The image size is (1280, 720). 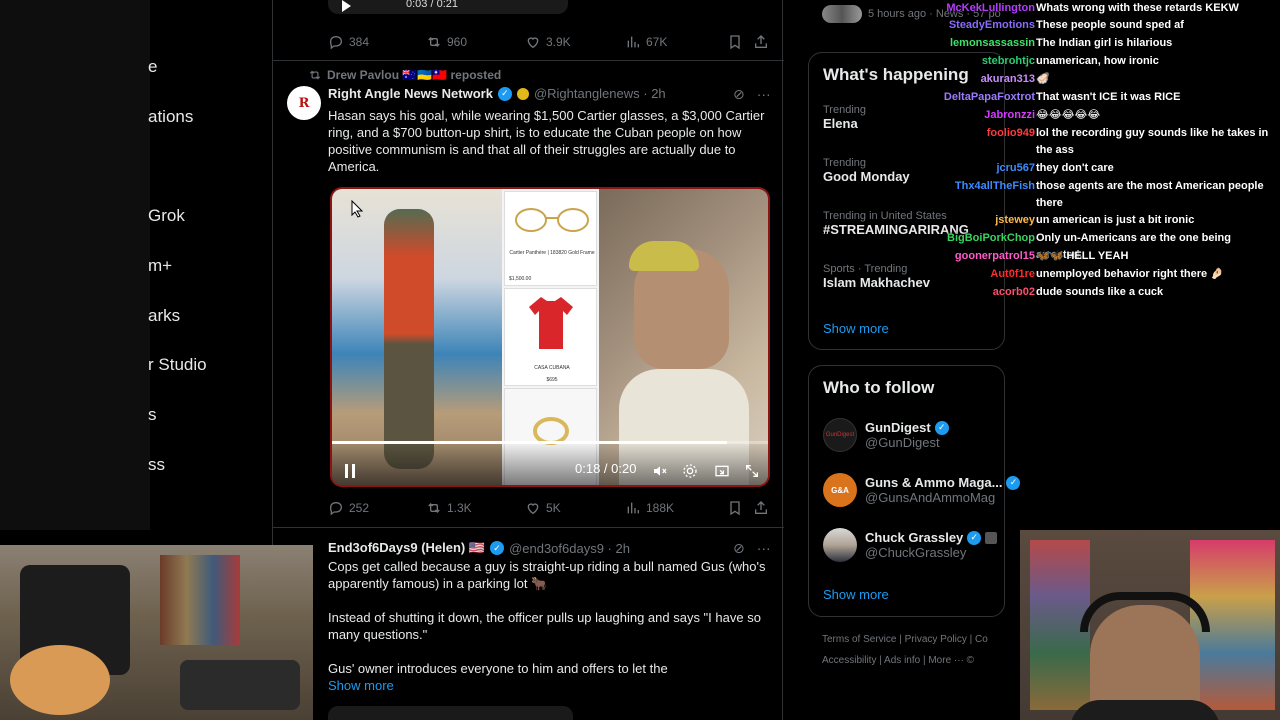 What do you see at coordinates (905, 639) in the screenshot?
I see `footer-links: Terms of Service | Privacy Policy | Co` at bounding box center [905, 639].